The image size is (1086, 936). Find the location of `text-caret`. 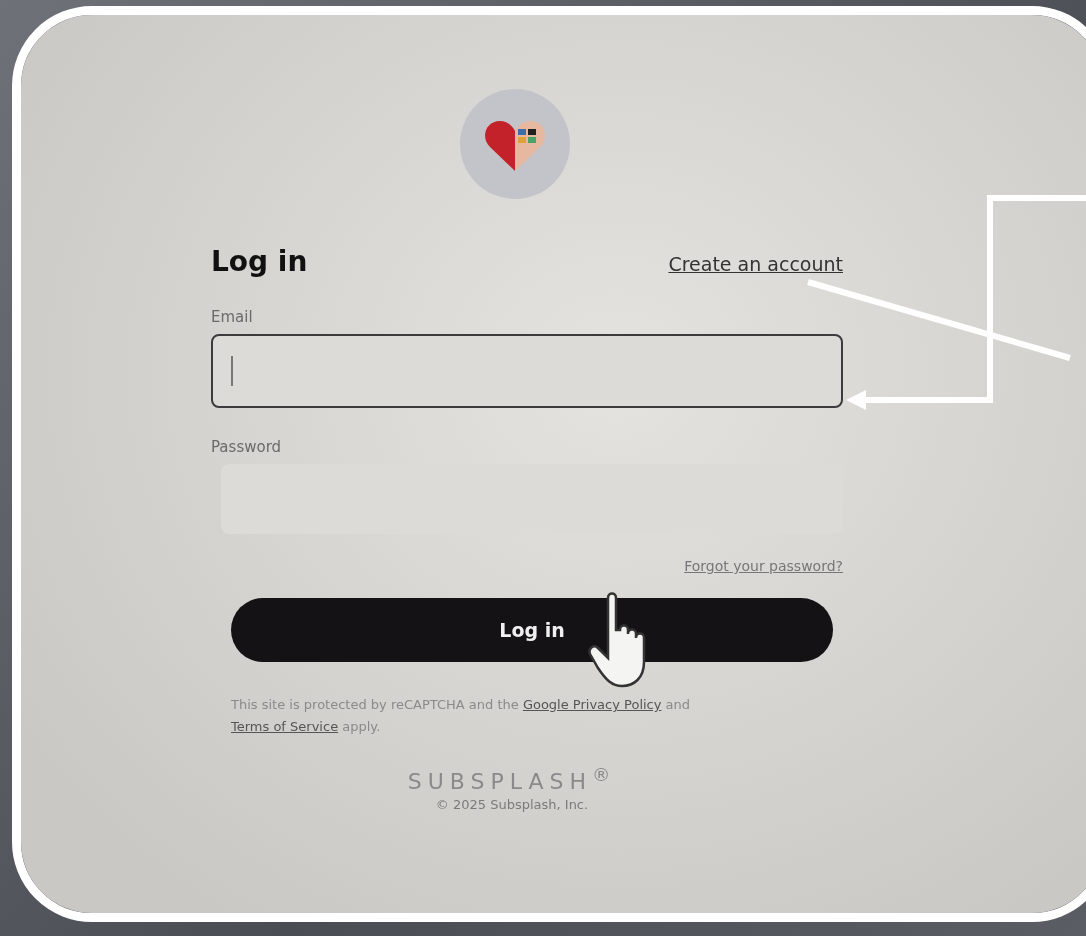

text-caret is located at coordinates (232, 371).